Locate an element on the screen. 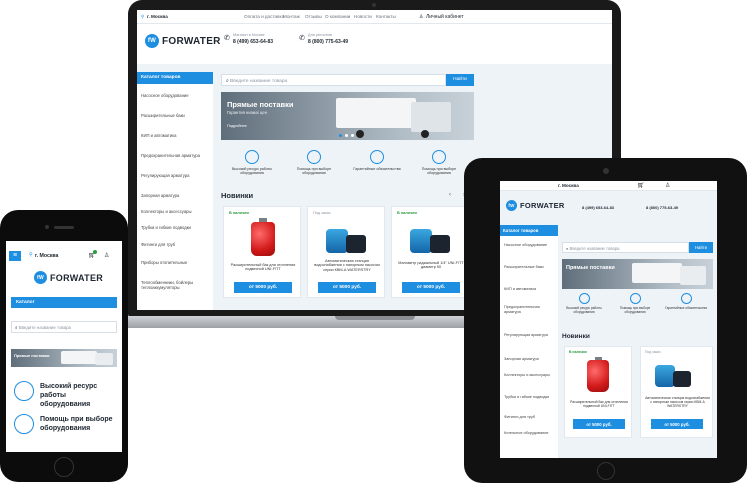  banner-more-link: Подробнее is located at coordinates (237, 126).